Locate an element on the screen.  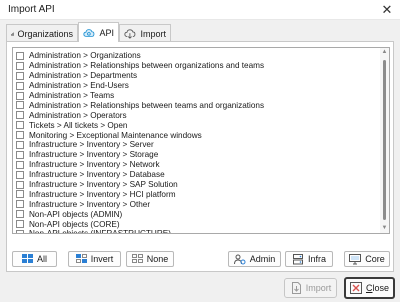
item-label: Administration > Operators is located at coordinates (78, 115).